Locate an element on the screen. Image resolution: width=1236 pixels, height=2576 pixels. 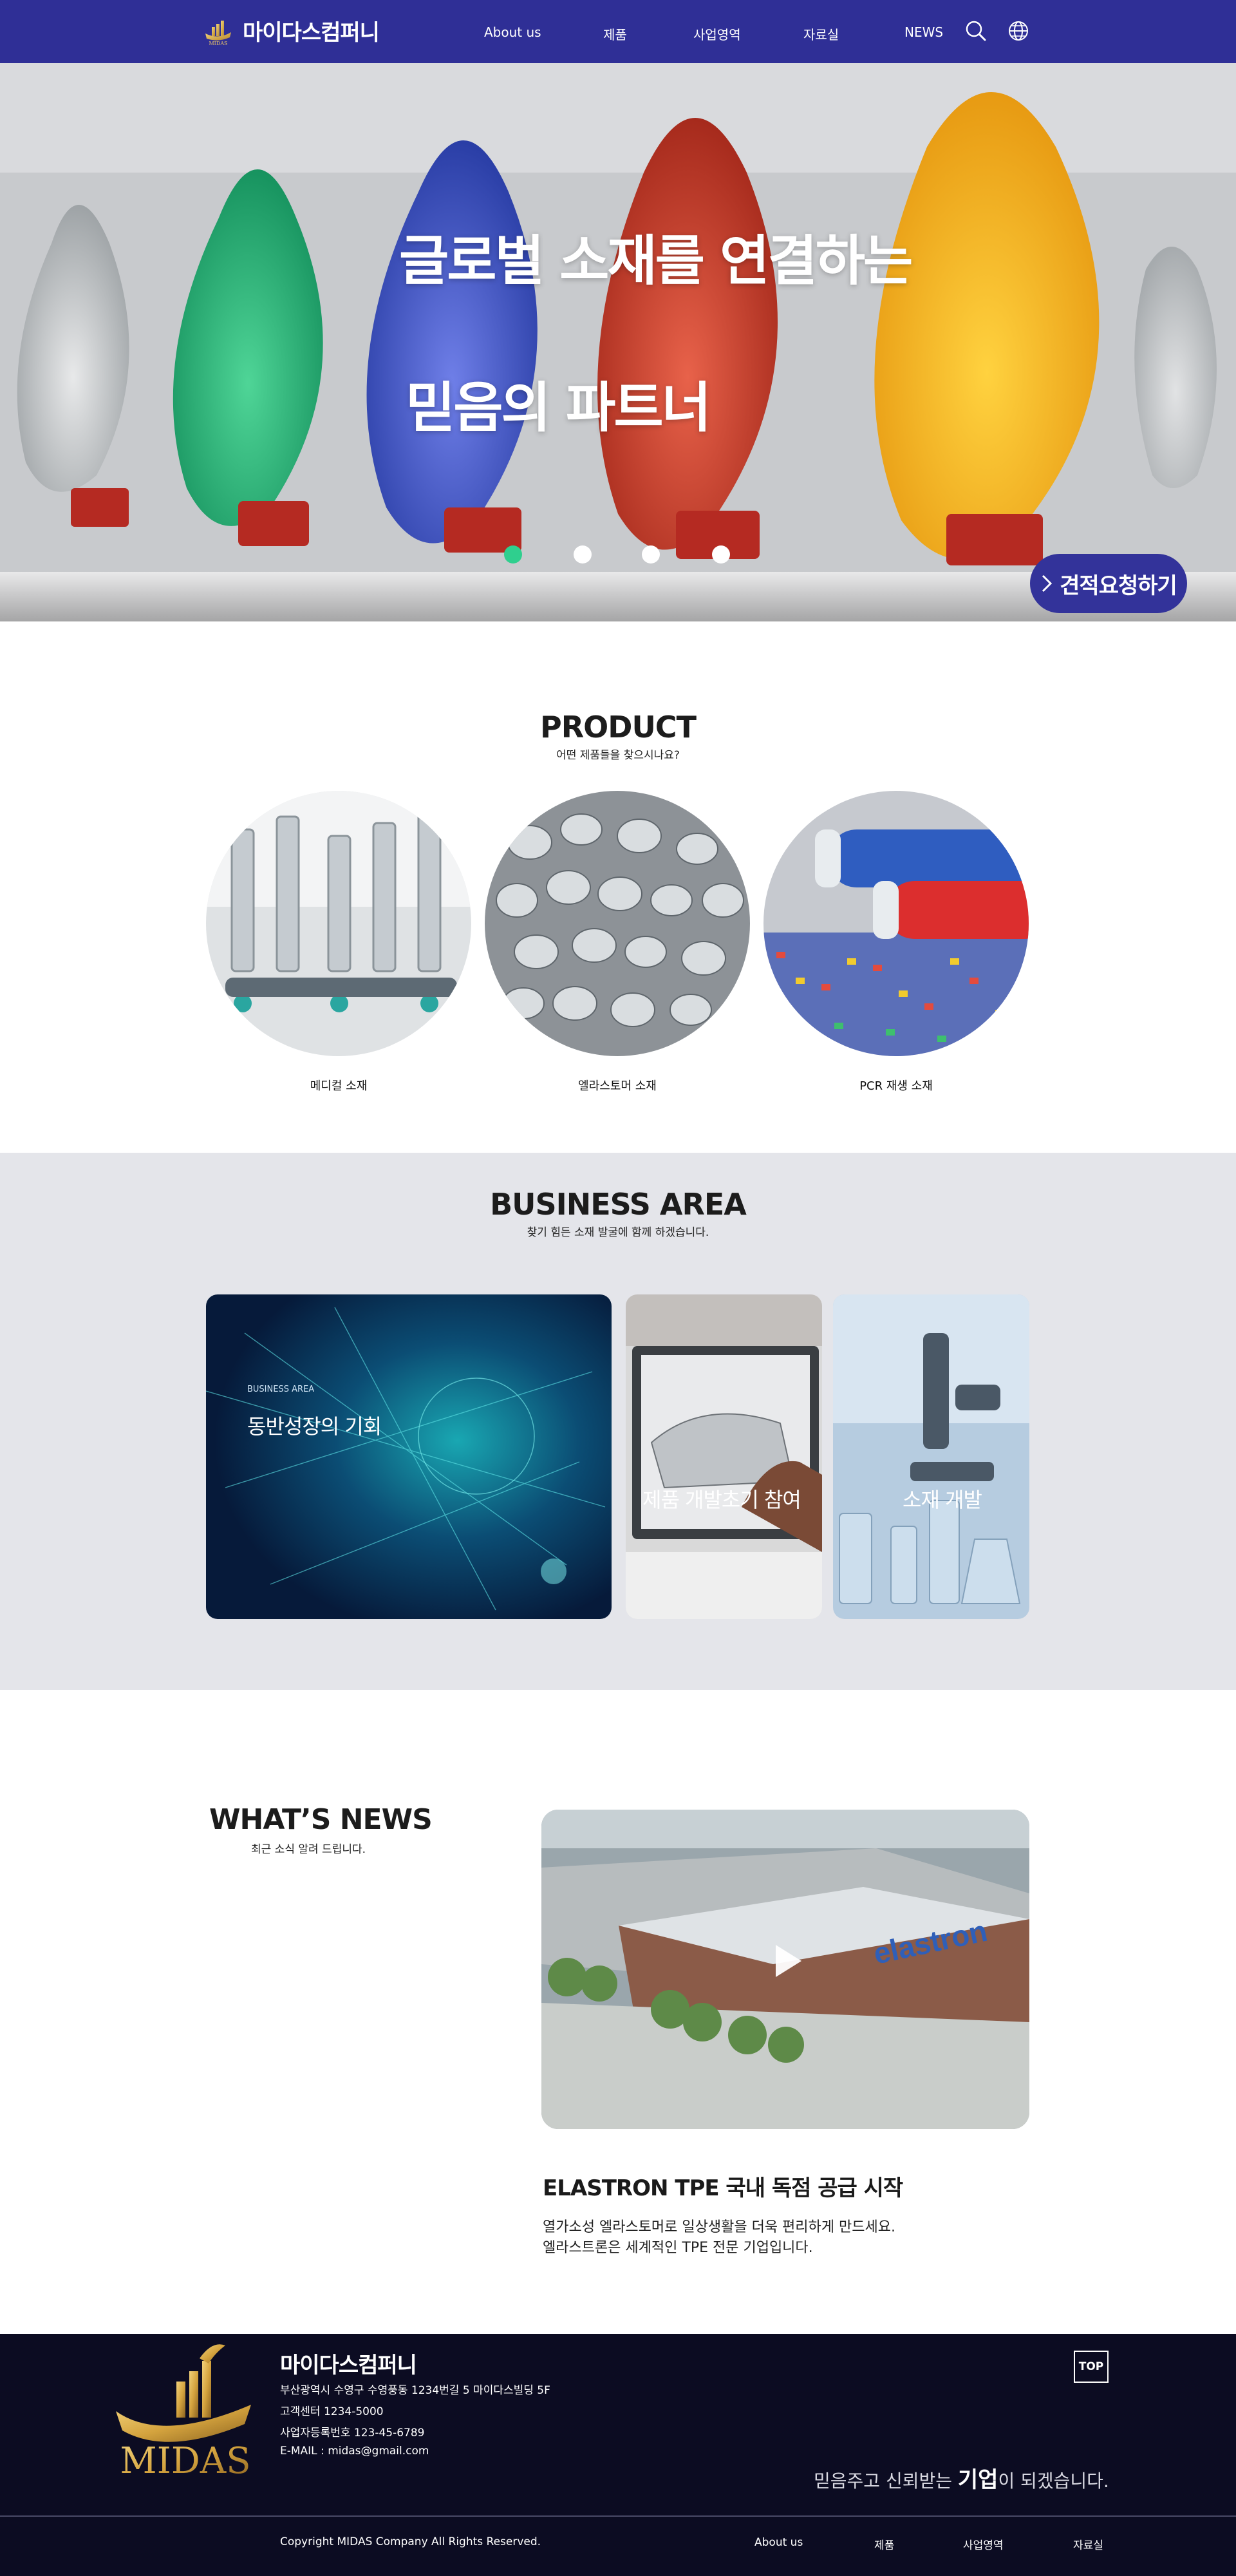
footer-company-name: 마이다스컴퍼니 is located at coordinates (348, 2365).